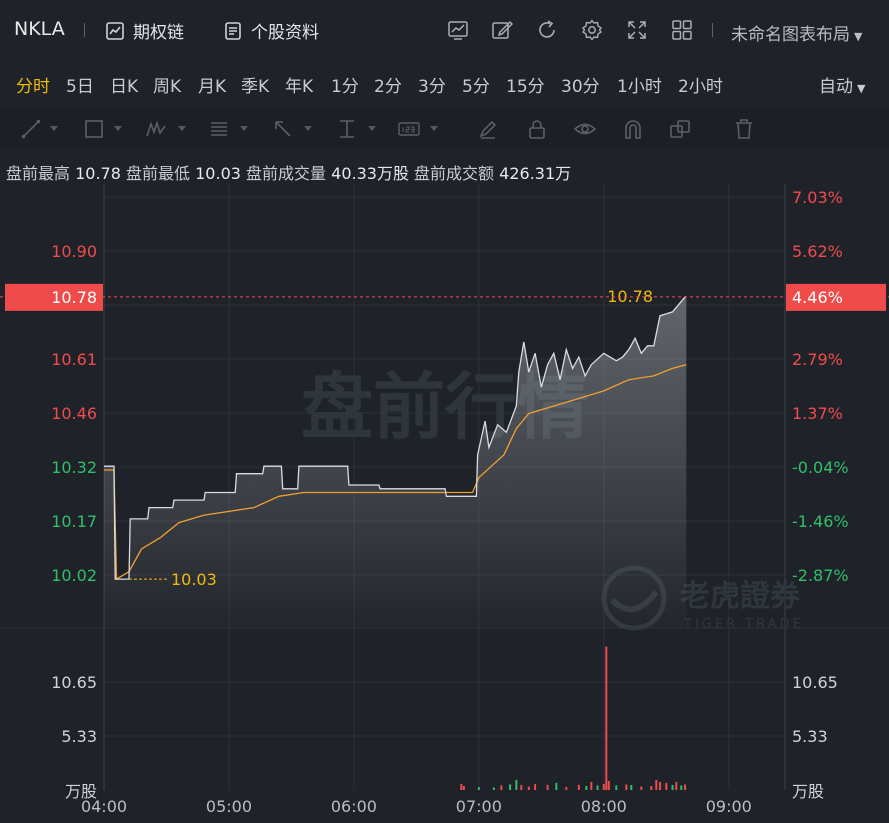 This screenshot has width=889, height=823. I want to click on tab-period-2: 日K, so click(124, 84).